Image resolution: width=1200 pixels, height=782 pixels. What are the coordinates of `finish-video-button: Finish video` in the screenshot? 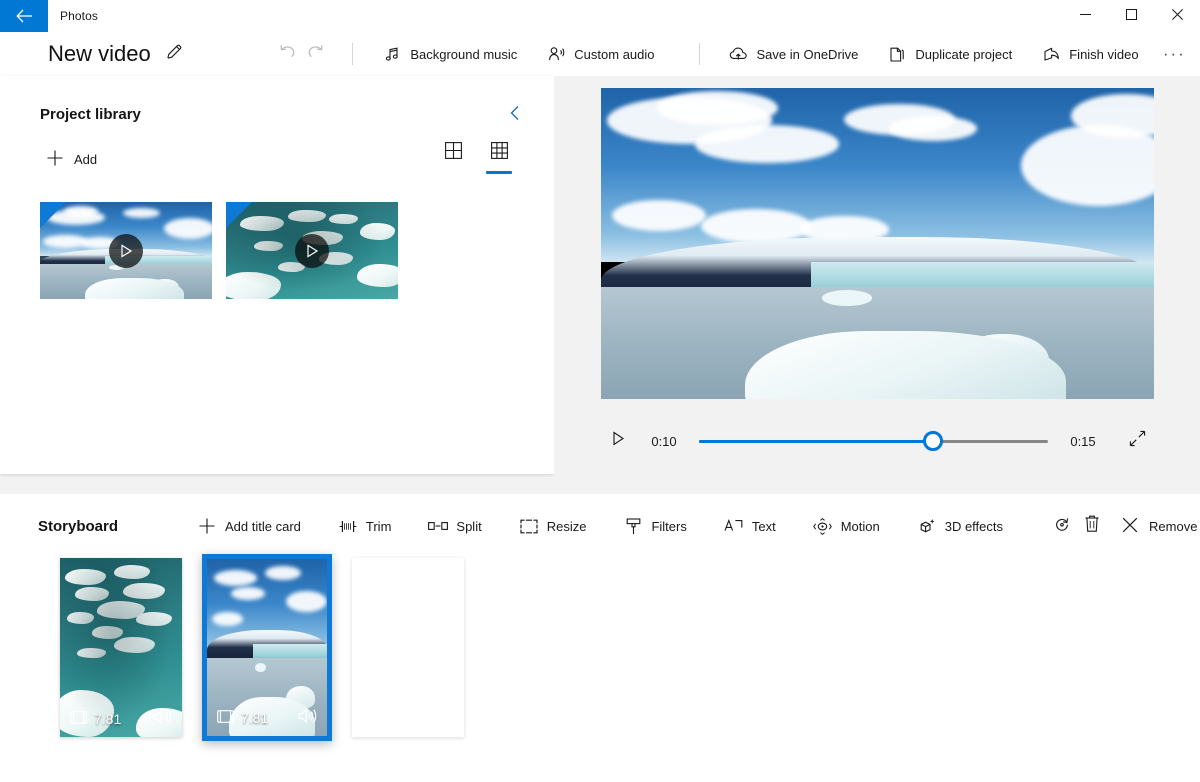 It's located at (1090, 54).